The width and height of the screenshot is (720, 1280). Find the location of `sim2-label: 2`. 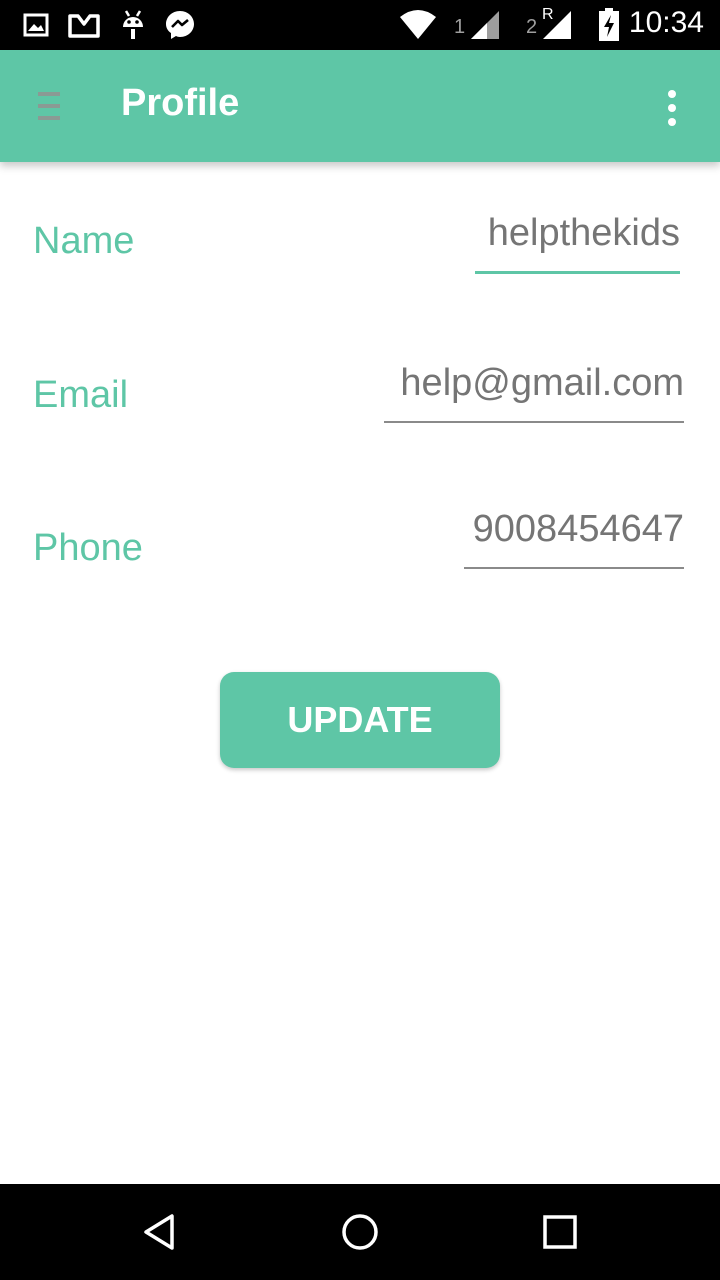

sim2-label: 2 is located at coordinates (532, 27).